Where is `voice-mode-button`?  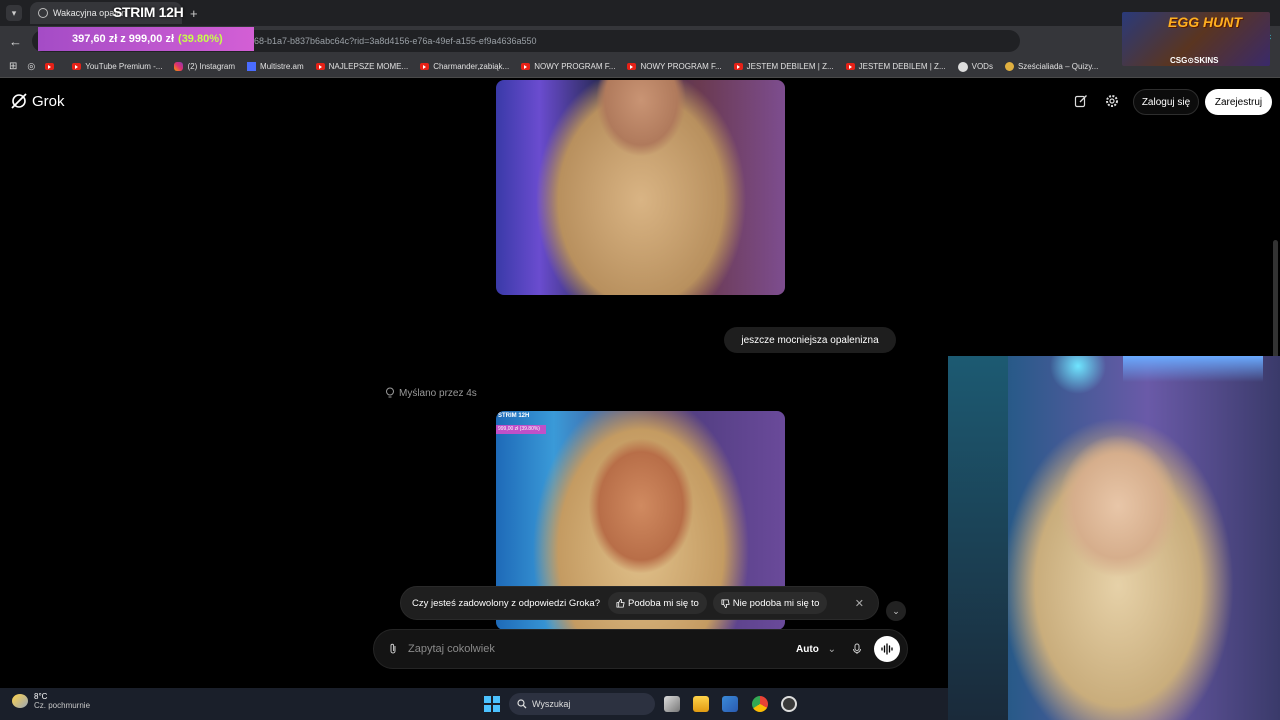 voice-mode-button is located at coordinates (887, 649).